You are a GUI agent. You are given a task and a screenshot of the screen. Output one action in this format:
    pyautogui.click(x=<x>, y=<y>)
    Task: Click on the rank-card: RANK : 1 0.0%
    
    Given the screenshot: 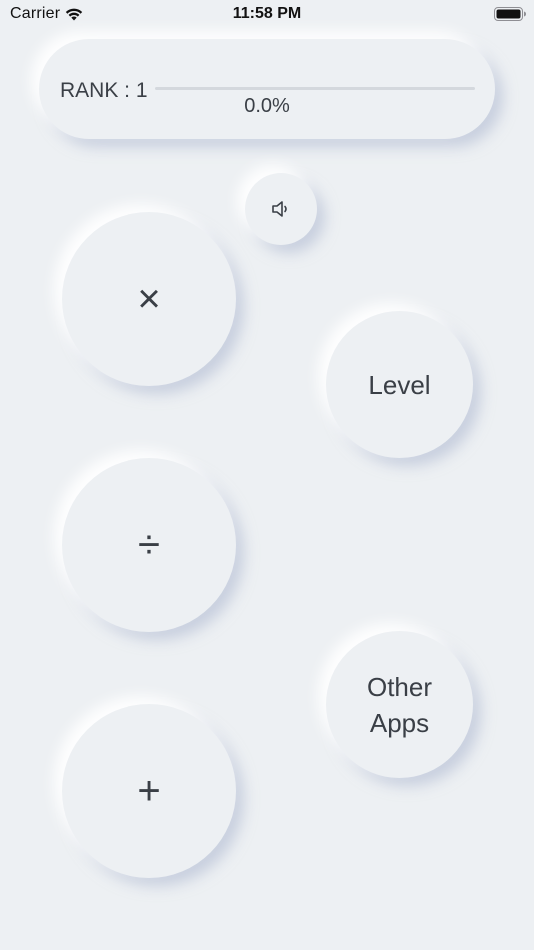 What is the action you would take?
    pyautogui.click(x=267, y=89)
    